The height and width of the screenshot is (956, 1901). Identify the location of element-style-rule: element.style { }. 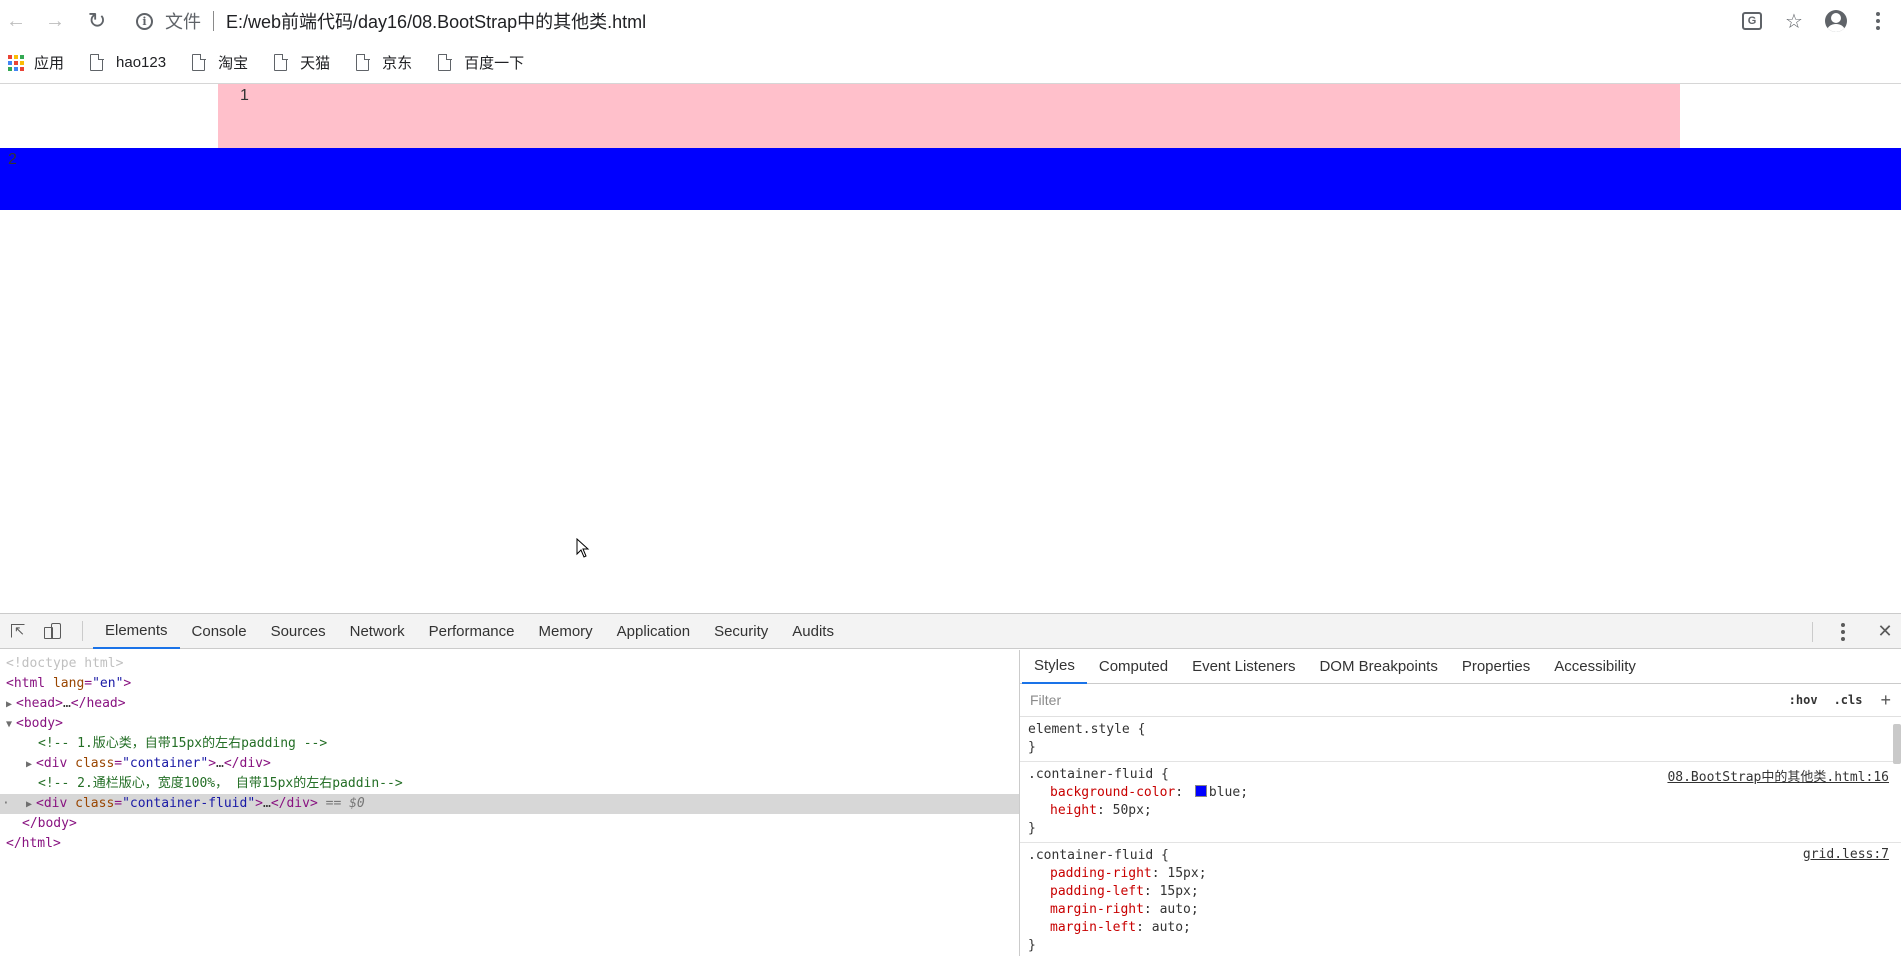
(1460, 739).